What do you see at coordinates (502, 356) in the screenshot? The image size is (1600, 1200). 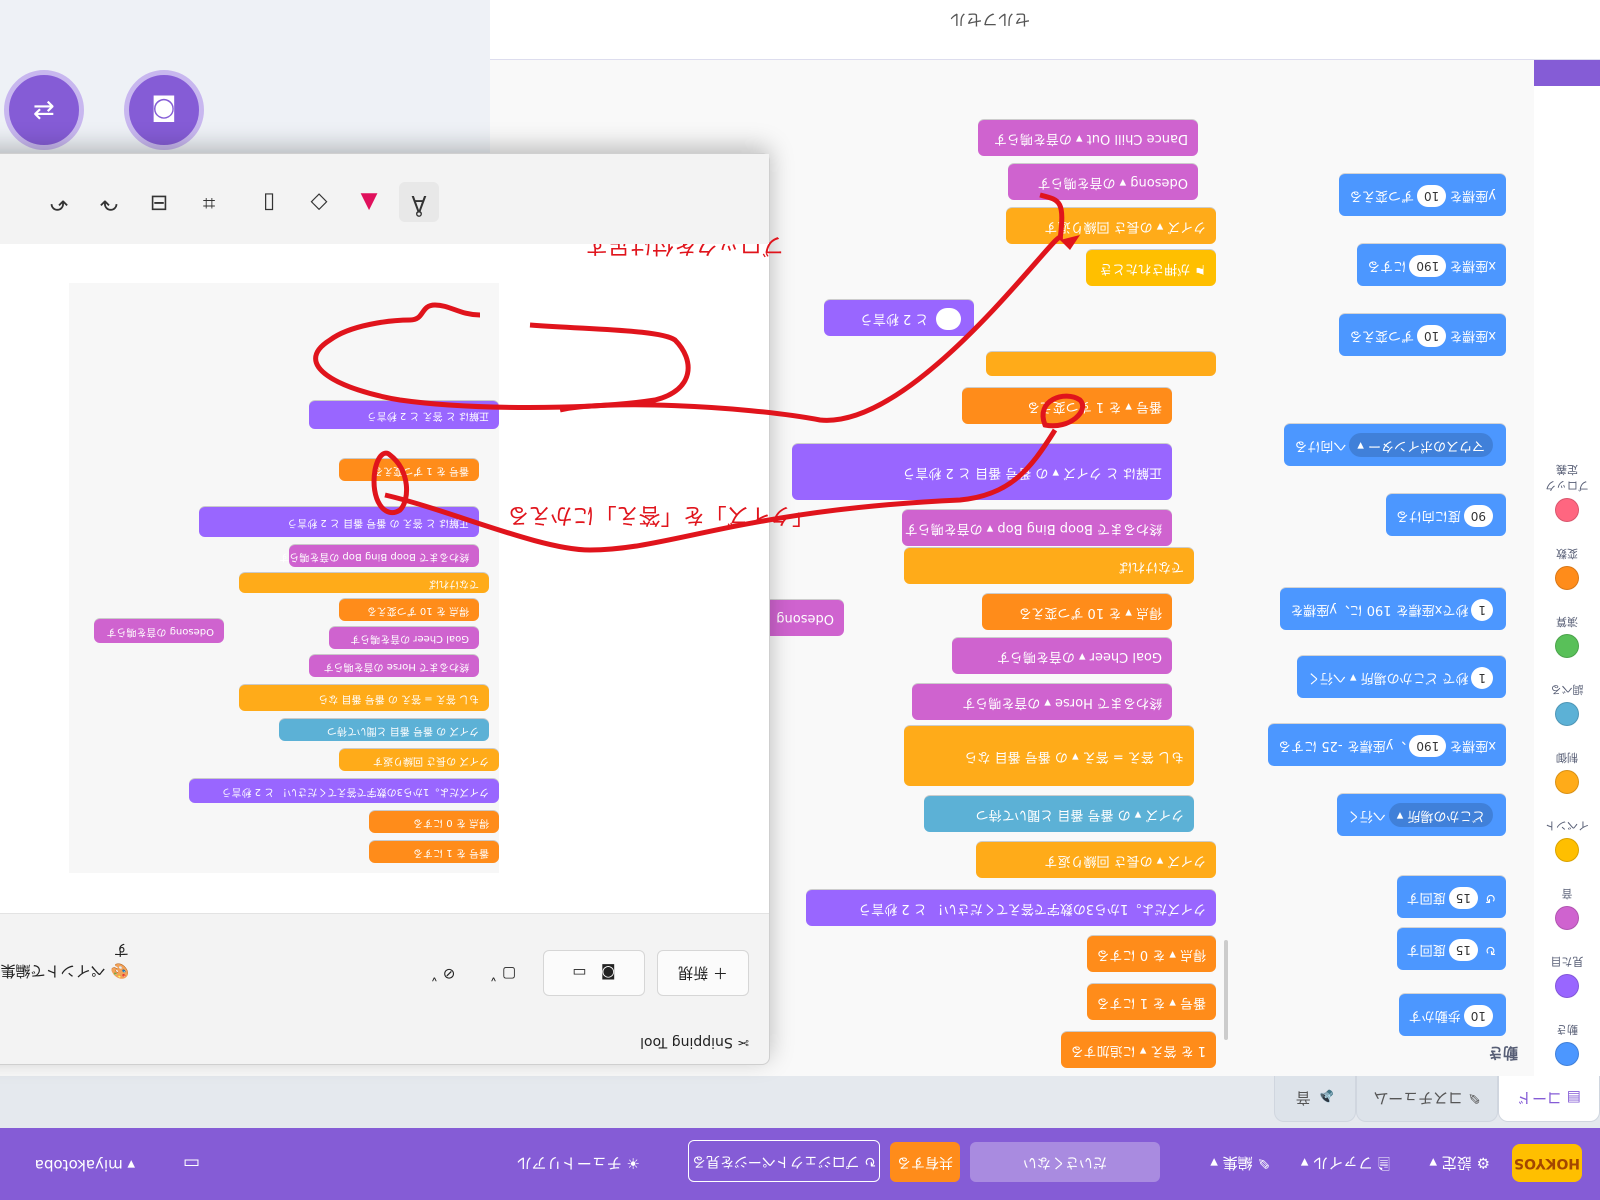 I see `circle-annotation-top` at bounding box center [502, 356].